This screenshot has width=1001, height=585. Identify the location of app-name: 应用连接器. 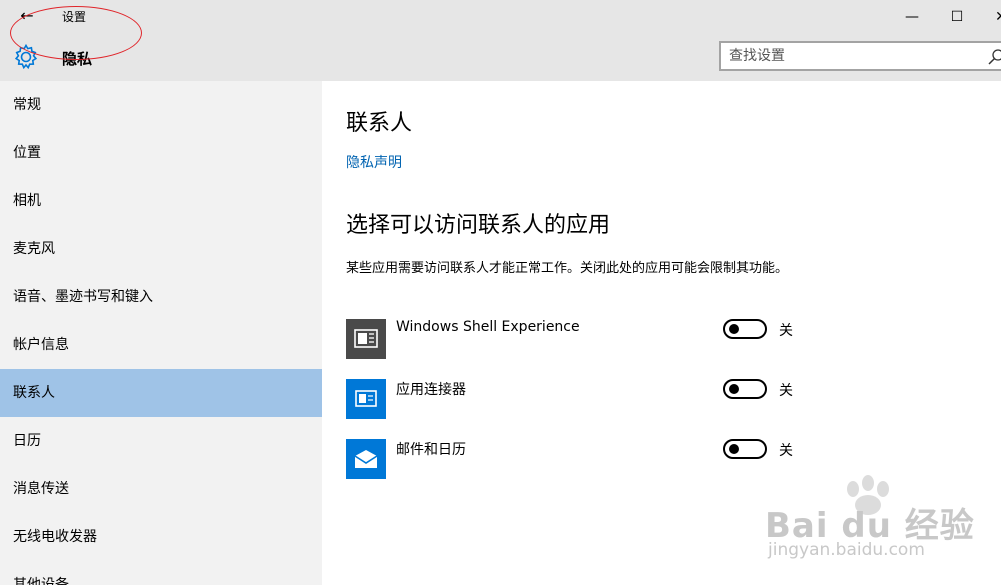
(431, 390).